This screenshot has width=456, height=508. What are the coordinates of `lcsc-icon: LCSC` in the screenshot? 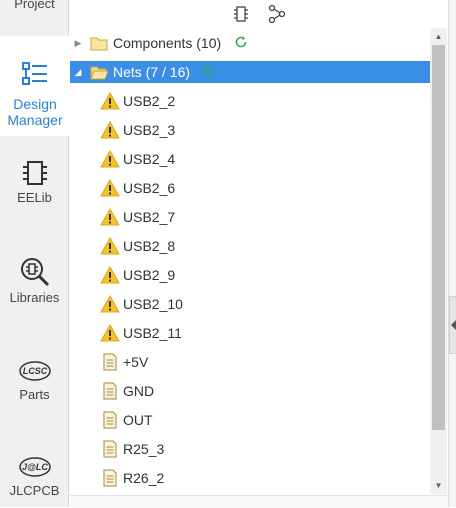 It's located at (34, 371).